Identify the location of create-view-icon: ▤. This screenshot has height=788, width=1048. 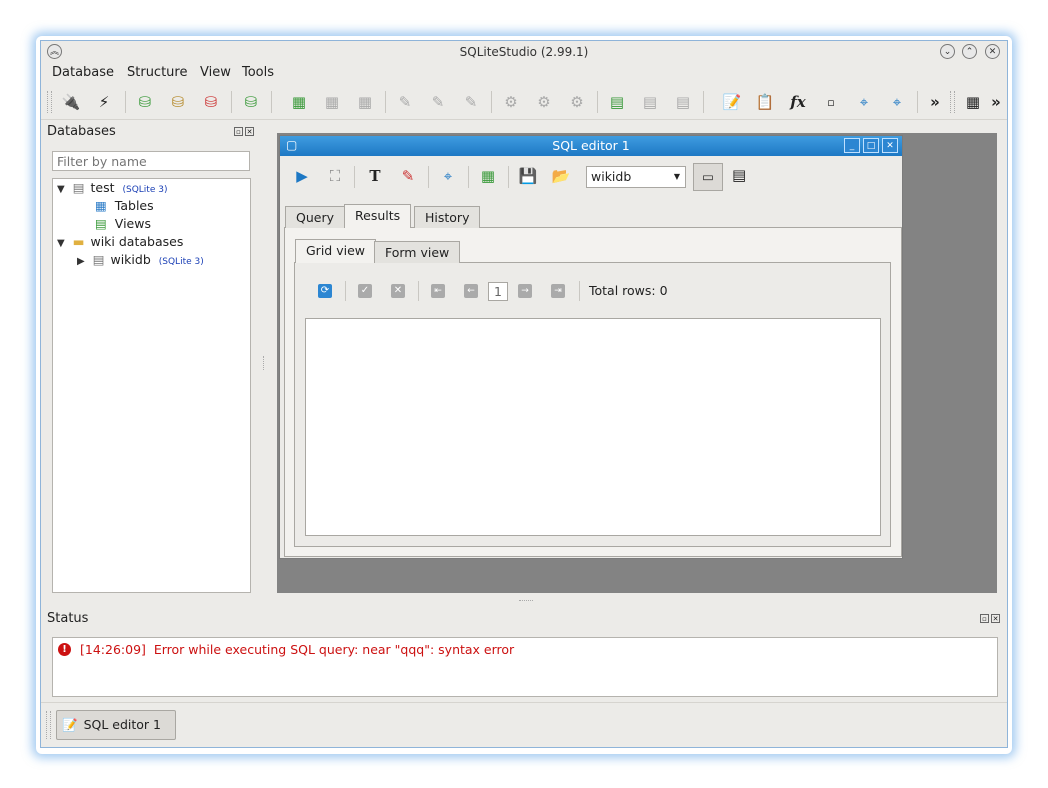
(617, 102).